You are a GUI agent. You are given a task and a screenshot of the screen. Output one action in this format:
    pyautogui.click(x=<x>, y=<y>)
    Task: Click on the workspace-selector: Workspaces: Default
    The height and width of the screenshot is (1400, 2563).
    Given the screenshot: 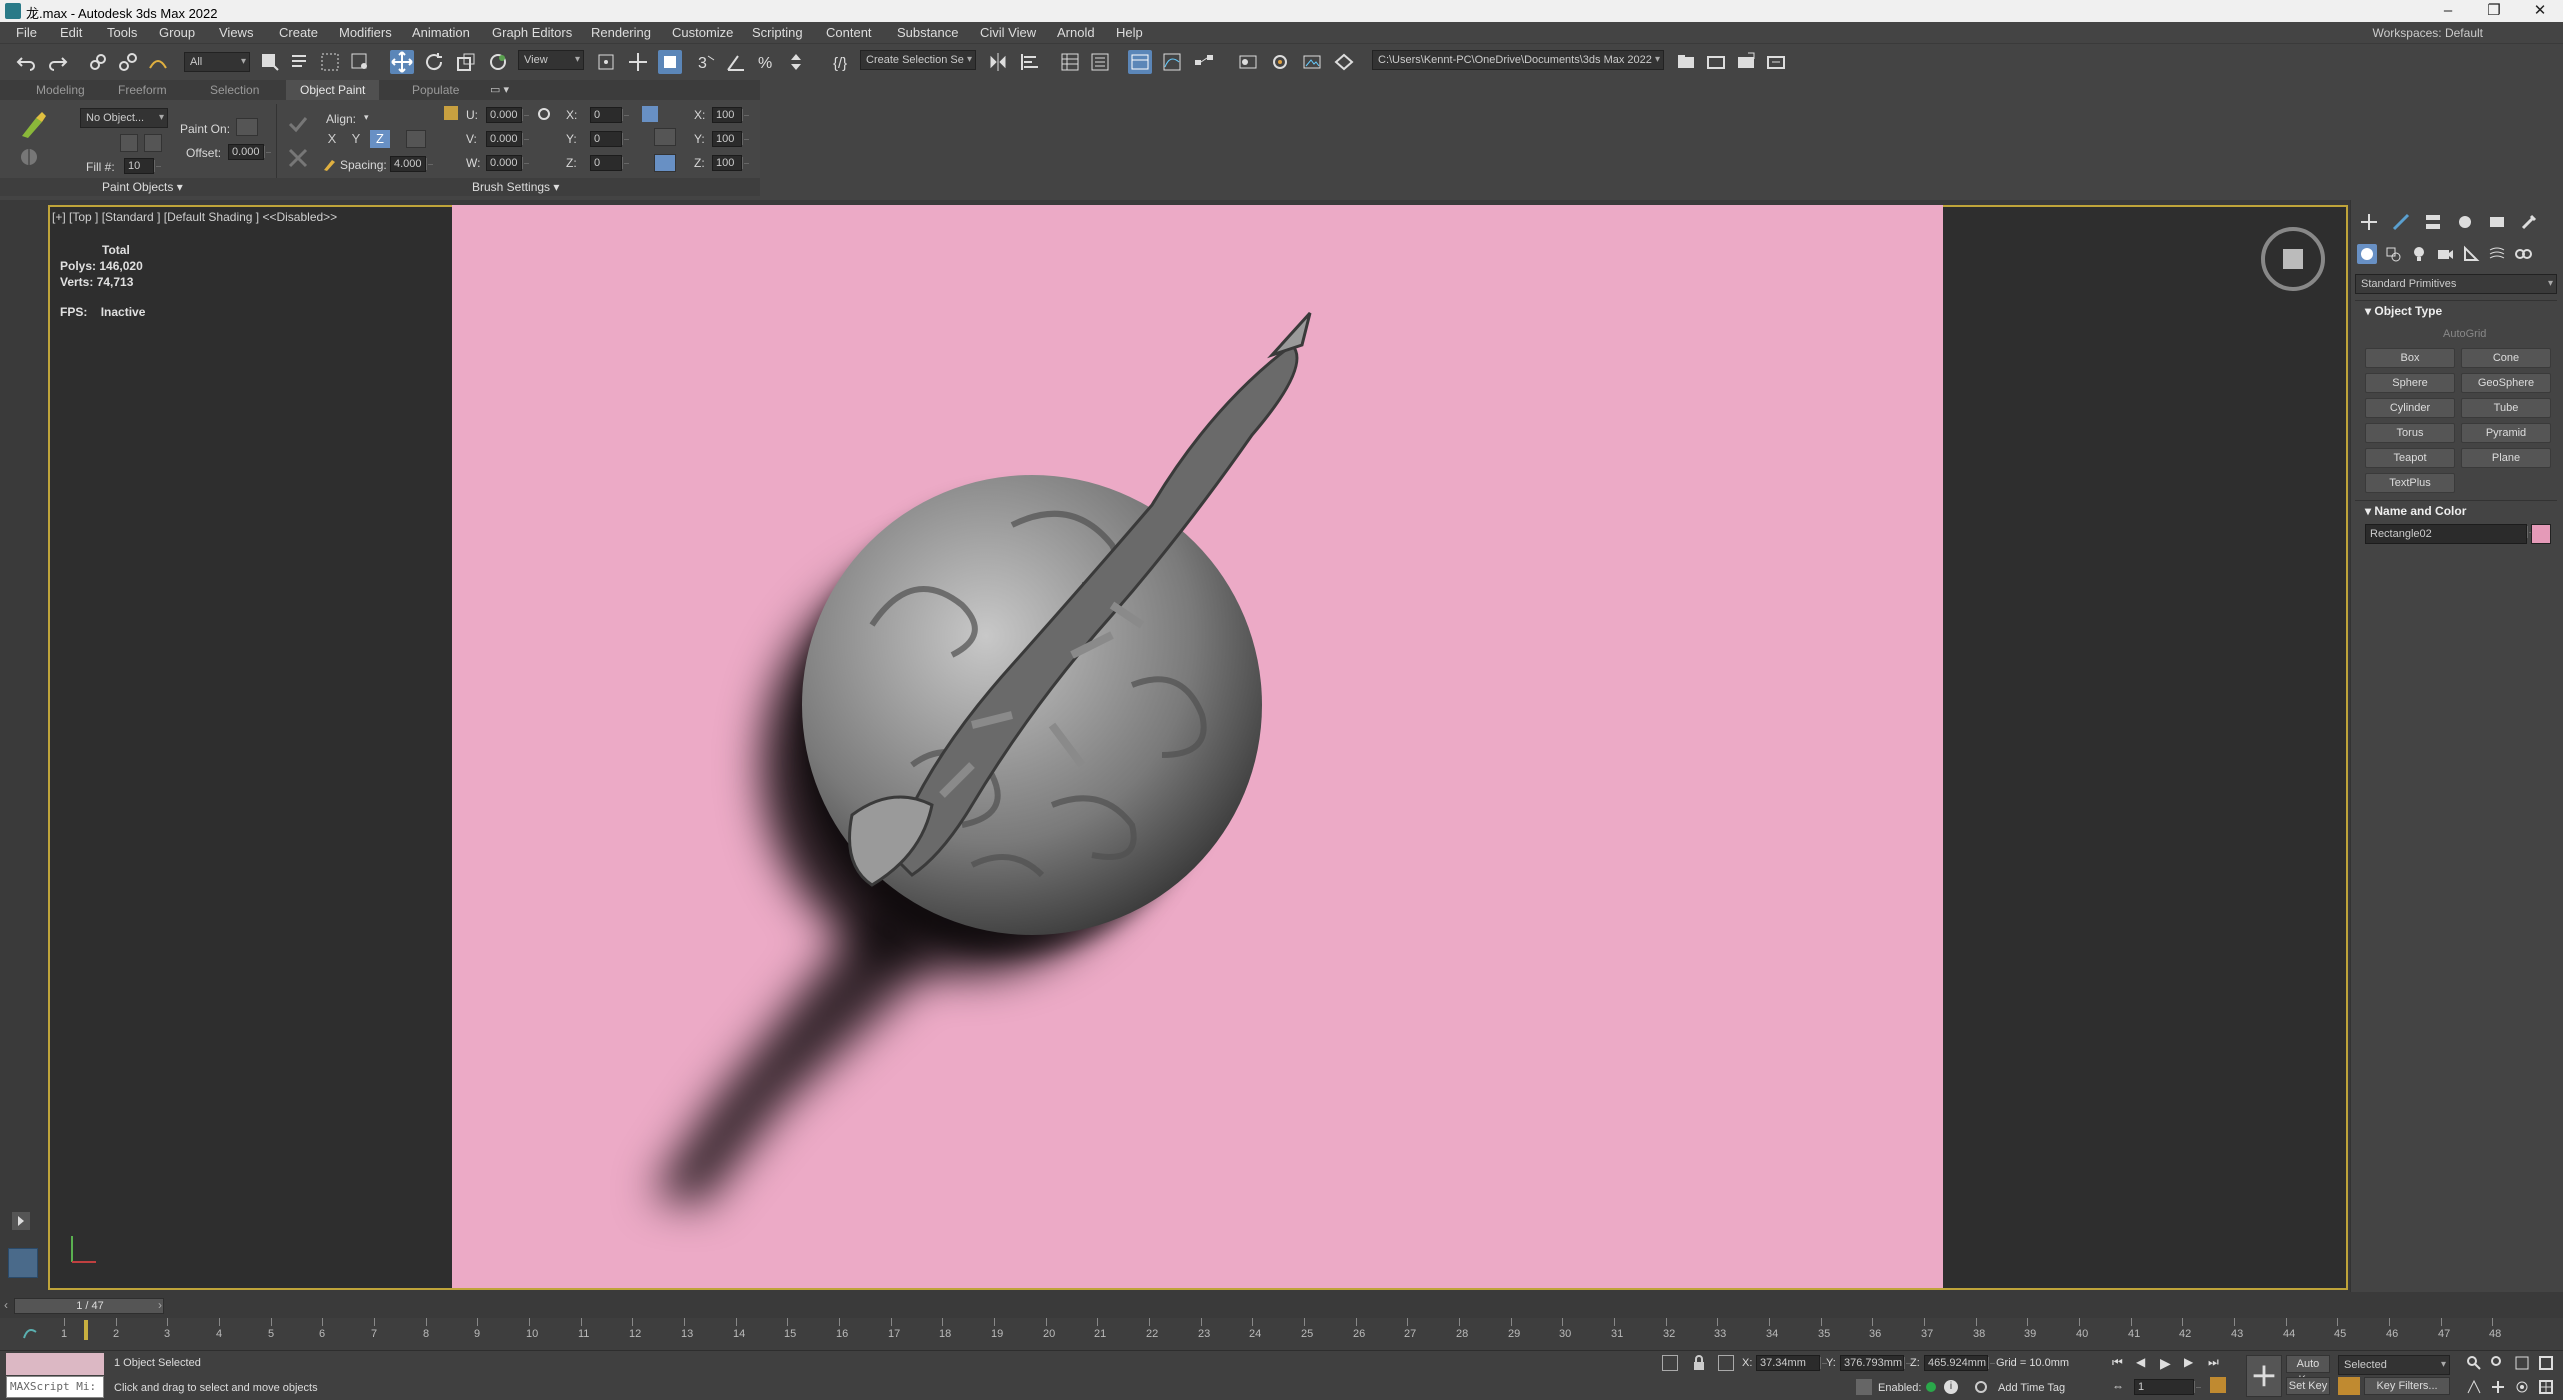 What is the action you would take?
    pyautogui.click(x=2428, y=33)
    